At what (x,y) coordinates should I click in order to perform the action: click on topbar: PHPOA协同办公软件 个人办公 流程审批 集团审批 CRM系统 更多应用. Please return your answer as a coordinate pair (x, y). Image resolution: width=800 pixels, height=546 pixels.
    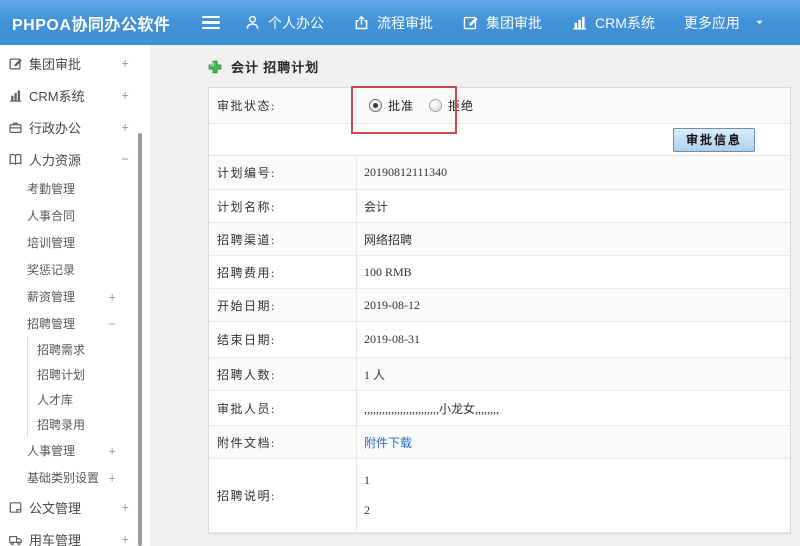
    Looking at the image, I should click on (400, 22).